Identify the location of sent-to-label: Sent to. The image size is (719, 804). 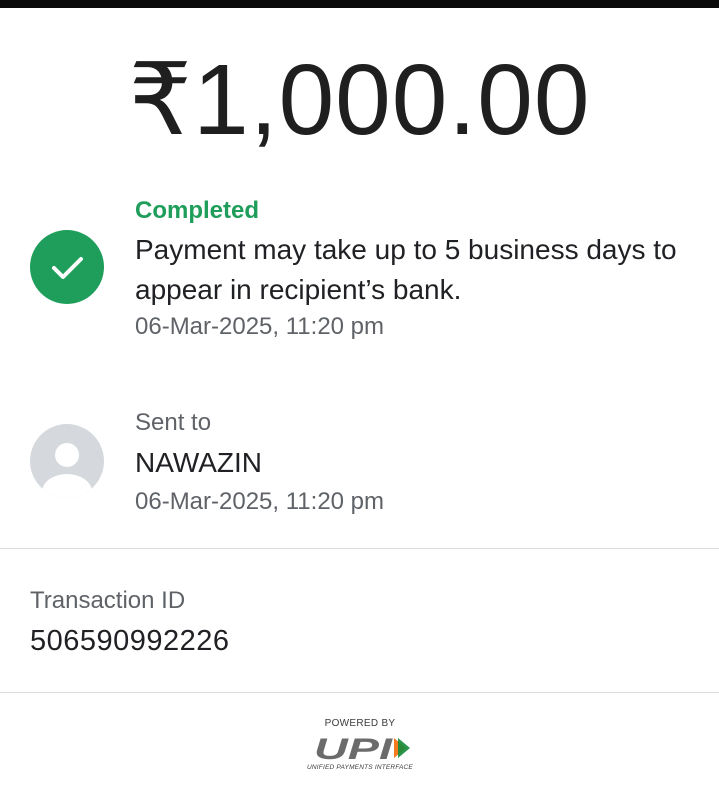
(173, 422).